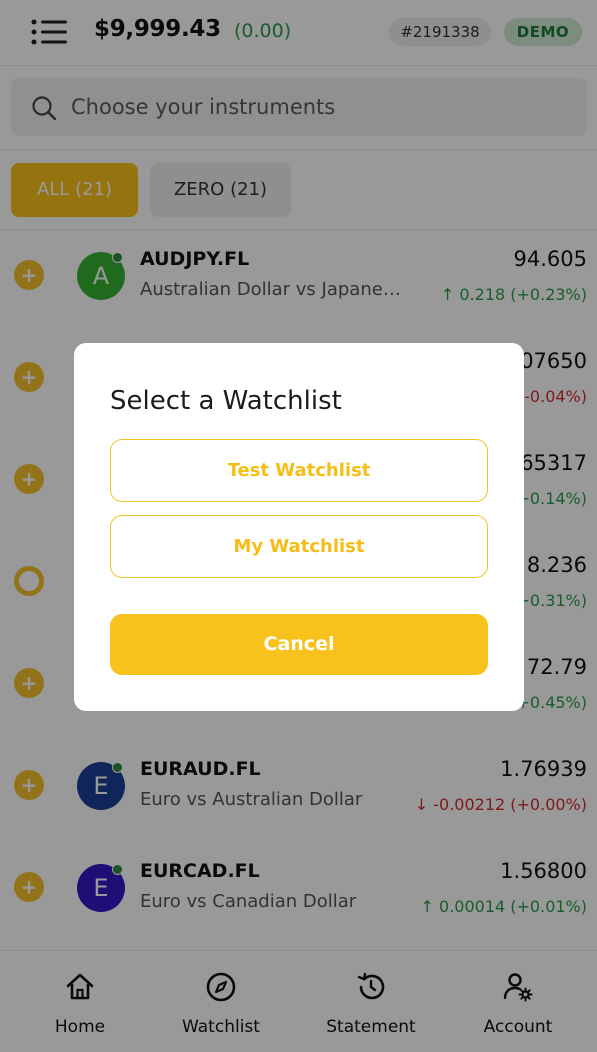 This screenshot has height=1052, width=597. Describe the element at coordinates (299, 546) in the screenshot. I see `watchlist-option-my: My Watchlist` at that location.